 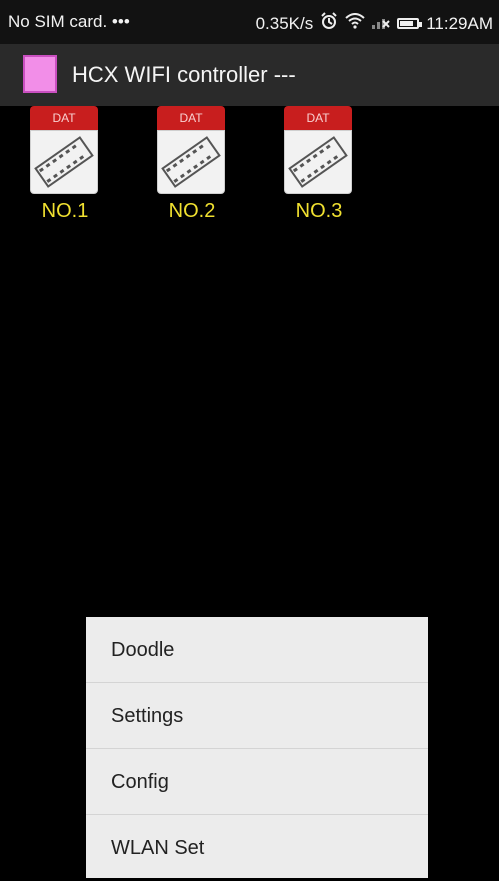 I want to click on app-title: HCX WIFI controller ---, so click(x=184, y=74).